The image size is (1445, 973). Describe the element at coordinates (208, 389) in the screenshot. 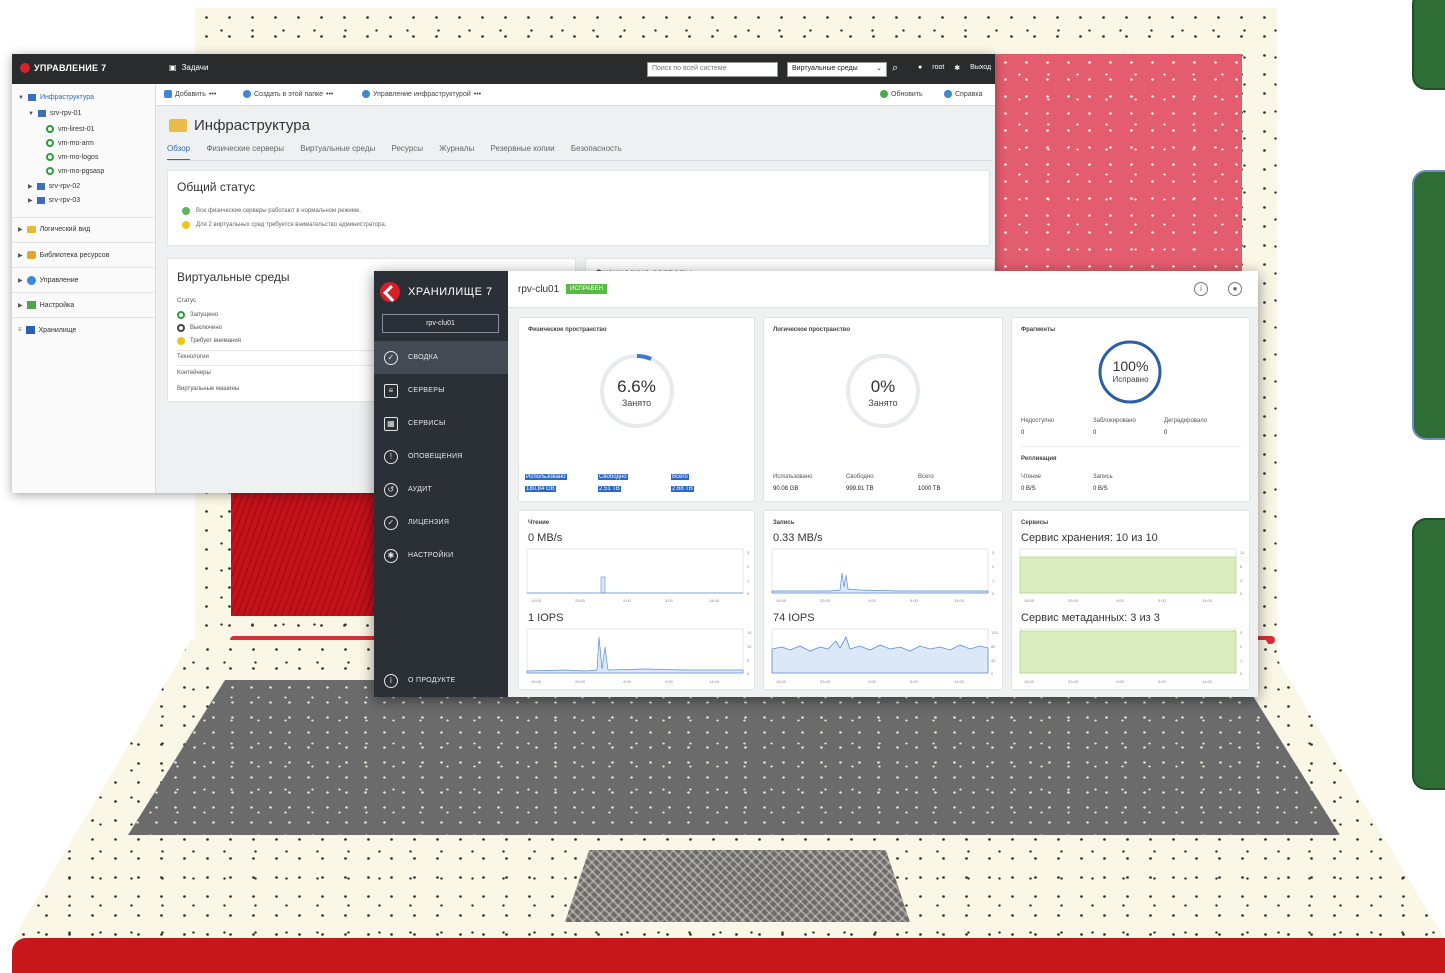

I see `tech-row: Виртуальные машины` at that location.